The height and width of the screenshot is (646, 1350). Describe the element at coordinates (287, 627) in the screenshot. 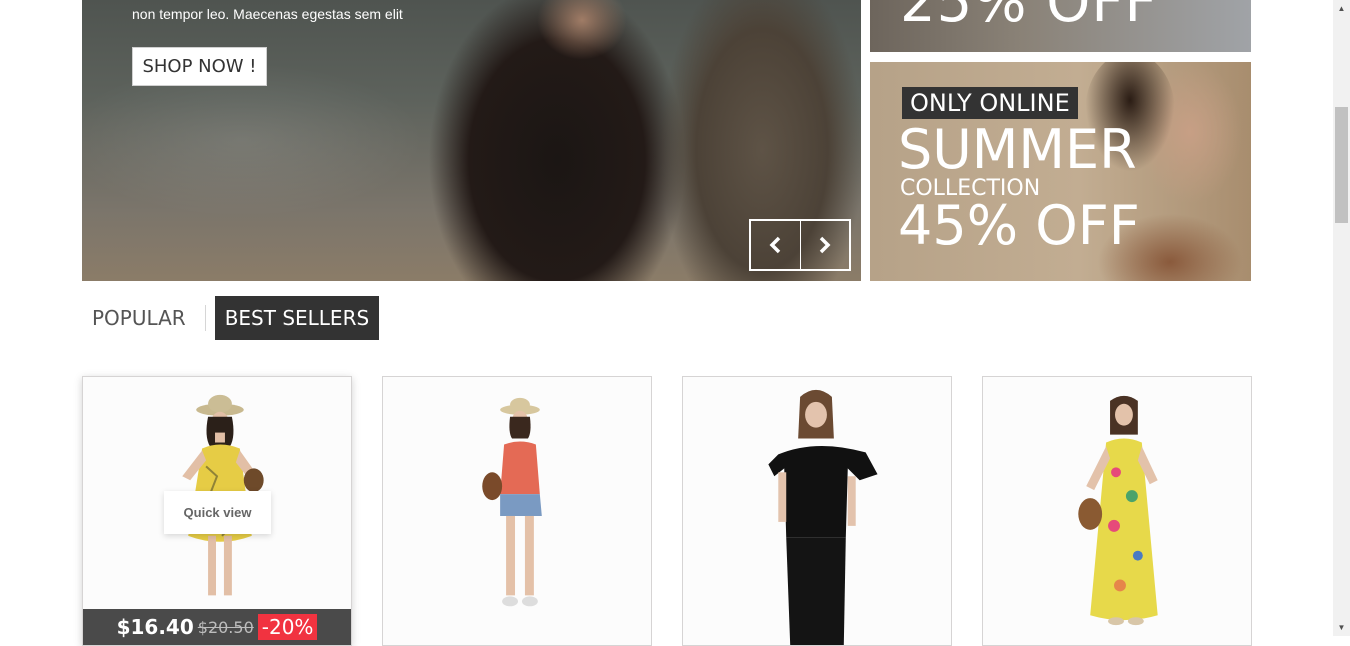

I see `discount-badge: -20%` at that location.